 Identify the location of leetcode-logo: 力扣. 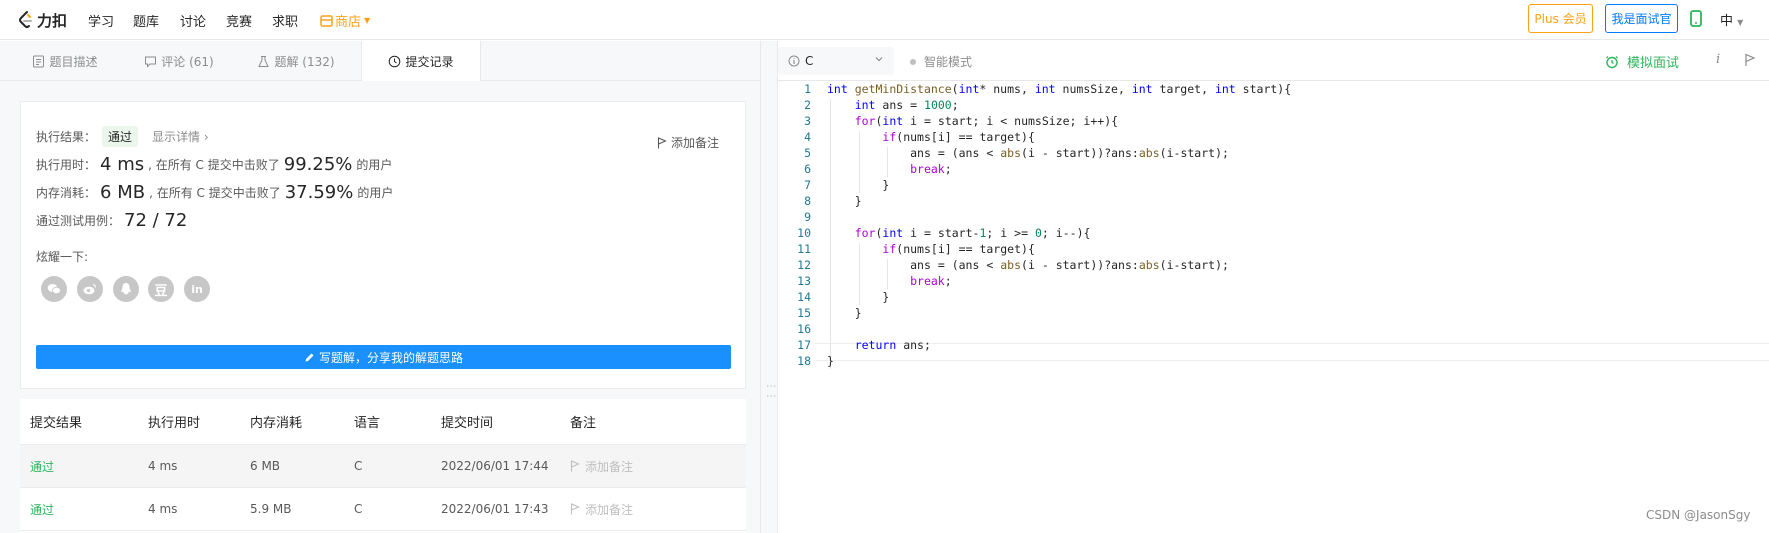
(42, 20).